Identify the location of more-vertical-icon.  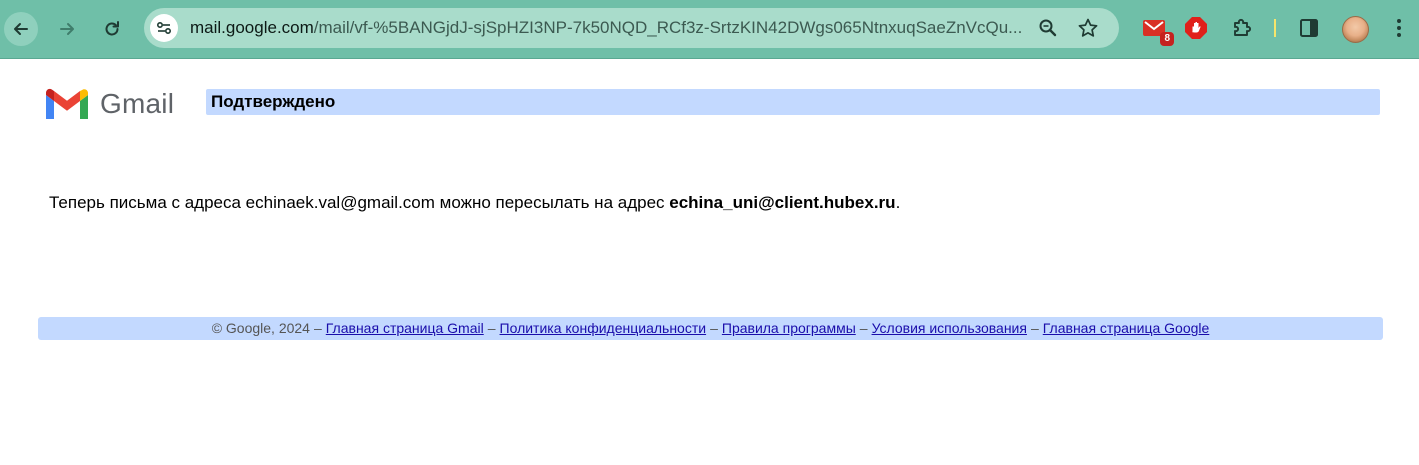
(1399, 28).